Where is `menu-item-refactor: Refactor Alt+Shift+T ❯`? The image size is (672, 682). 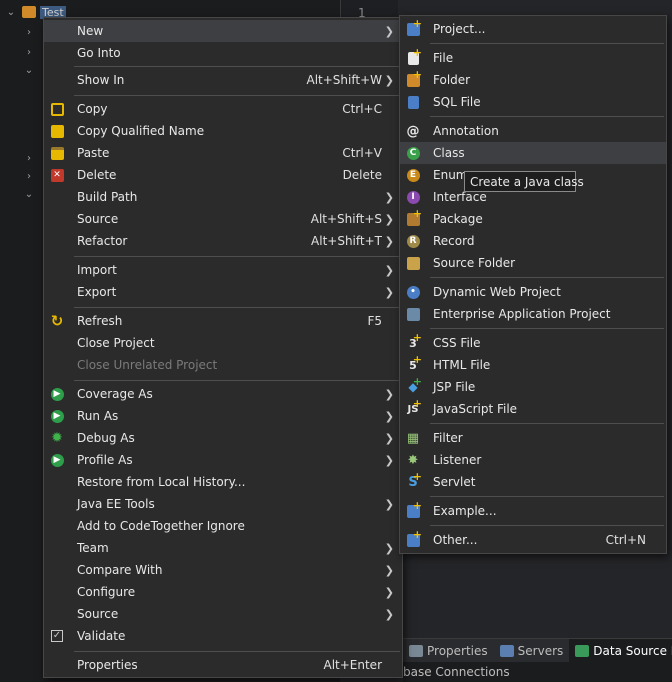 menu-item-refactor: Refactor Alt+Shift+T ❯ is located at coordinates (223, 241).